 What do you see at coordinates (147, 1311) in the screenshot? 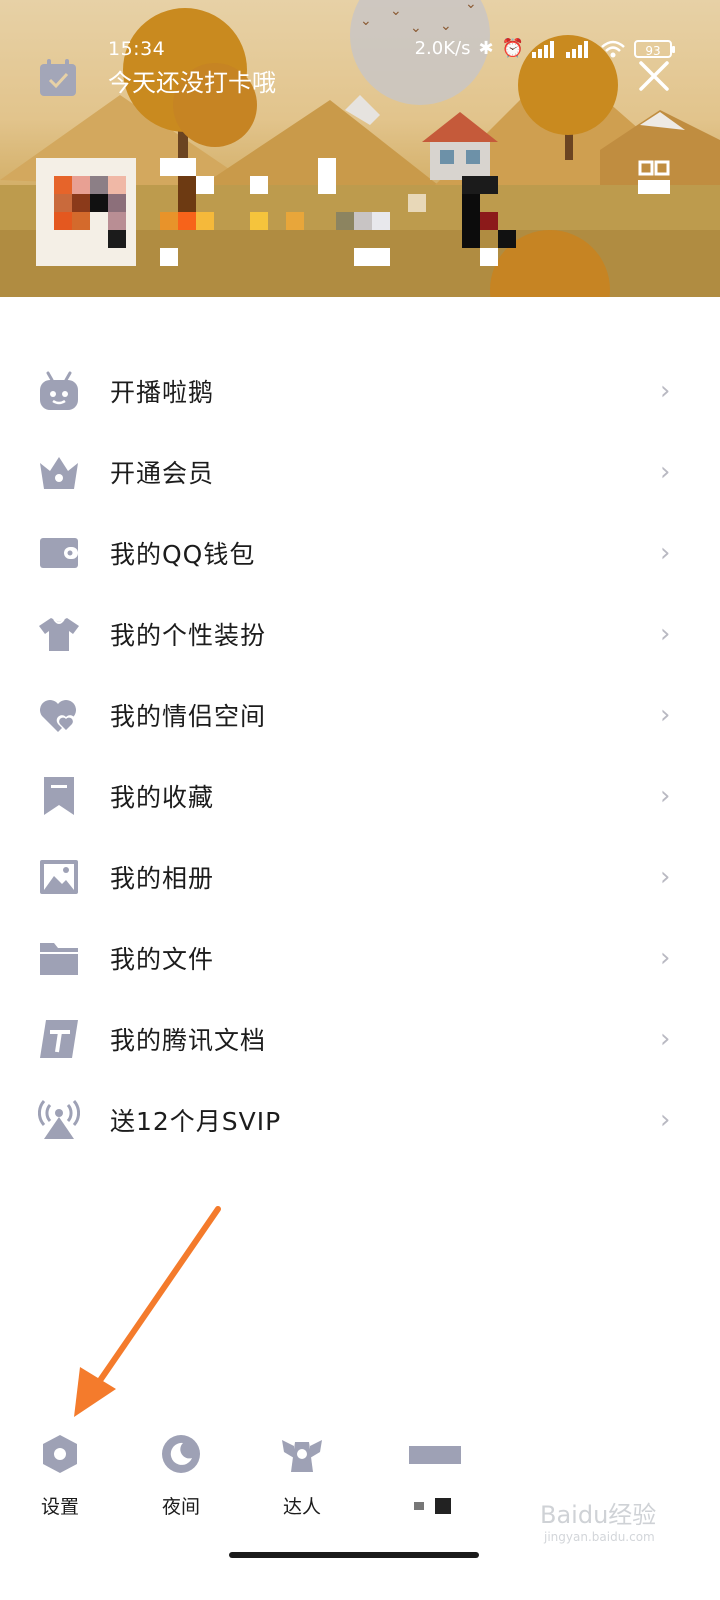
I see `annotation-arrow` at bounding box center [147, 1311].